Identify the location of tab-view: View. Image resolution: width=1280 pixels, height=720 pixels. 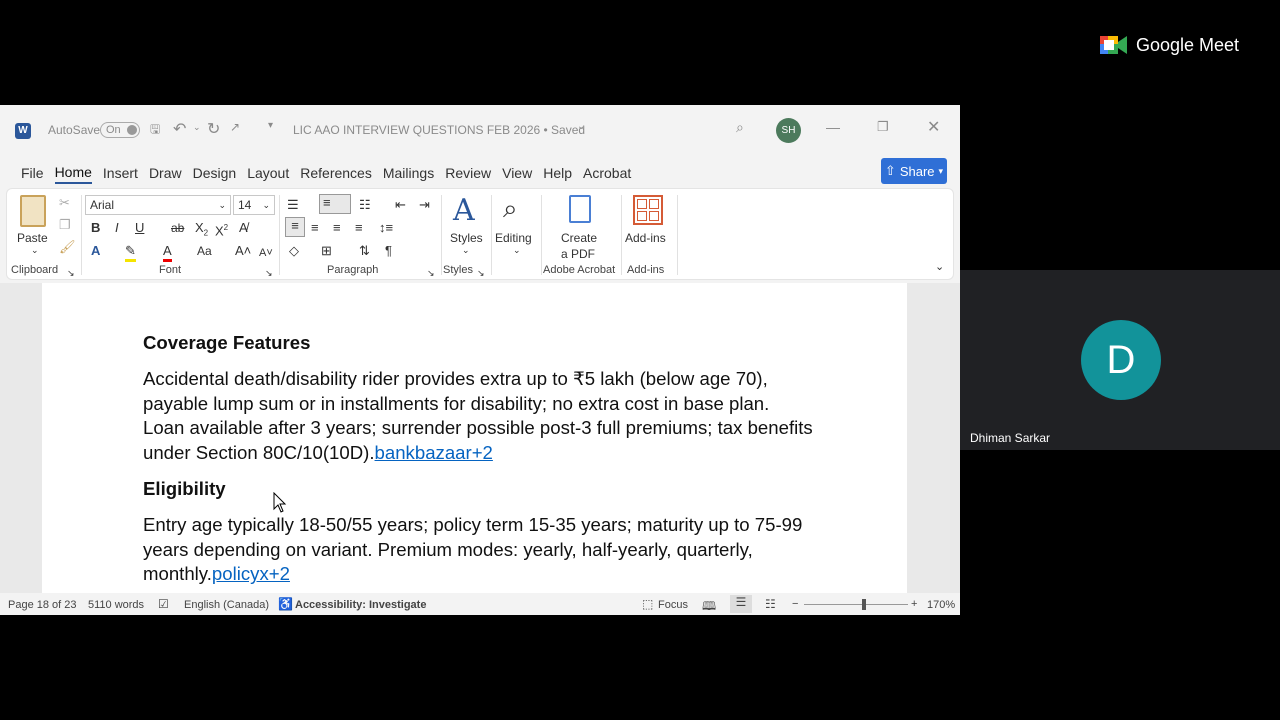
(517, 173).